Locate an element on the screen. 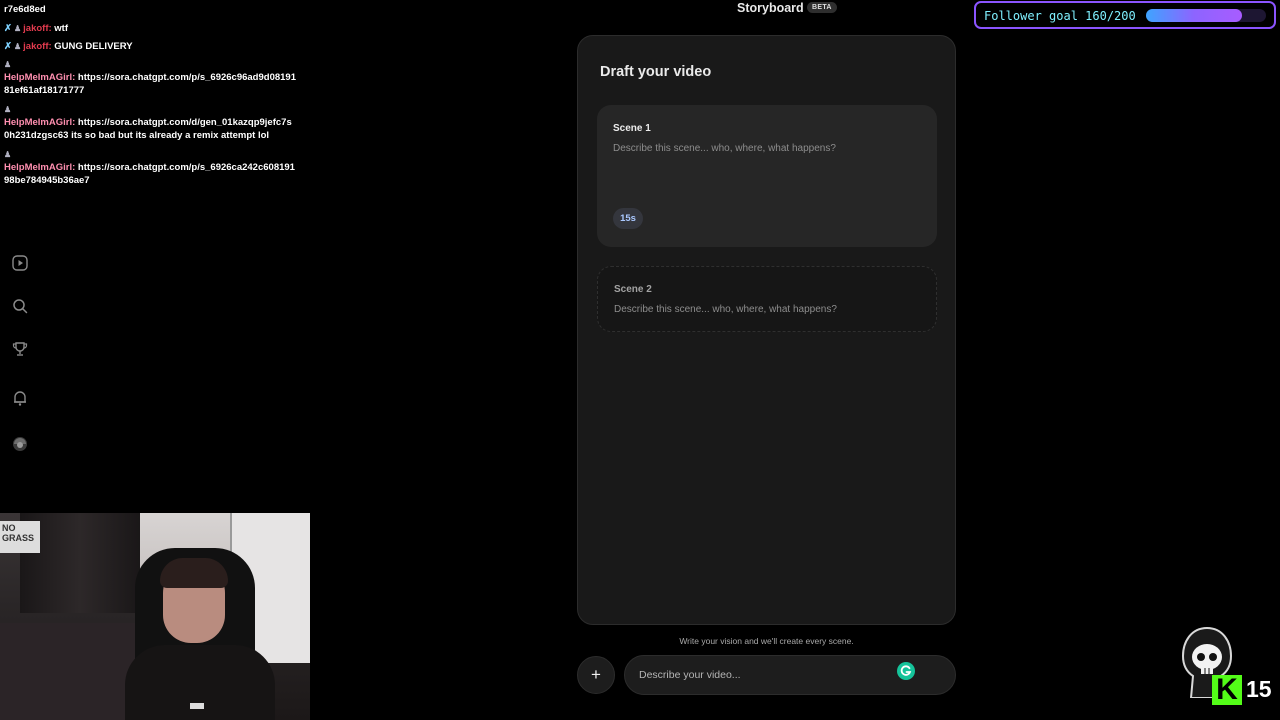 The height and width of the screenshot is (720, 1280). search-icon is located at coordinates (20, 306).